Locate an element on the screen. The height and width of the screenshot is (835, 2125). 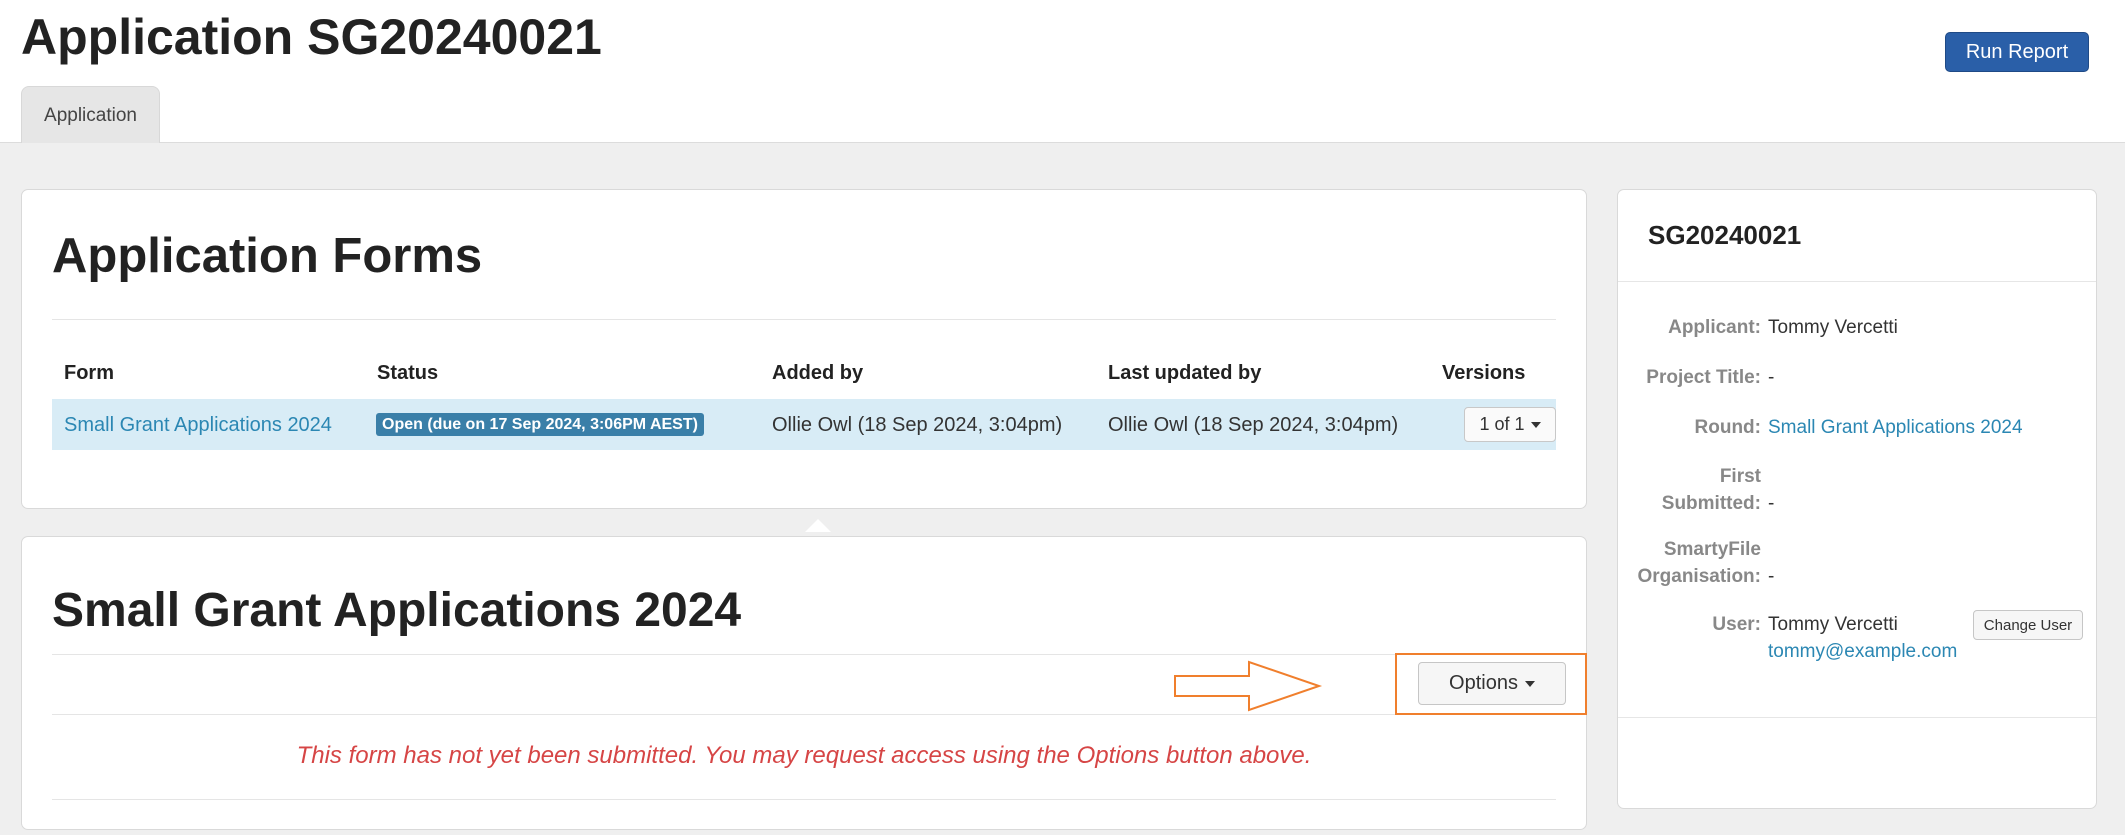
user-value: Tommy Vercetti is located at coordinates (1833, 624).